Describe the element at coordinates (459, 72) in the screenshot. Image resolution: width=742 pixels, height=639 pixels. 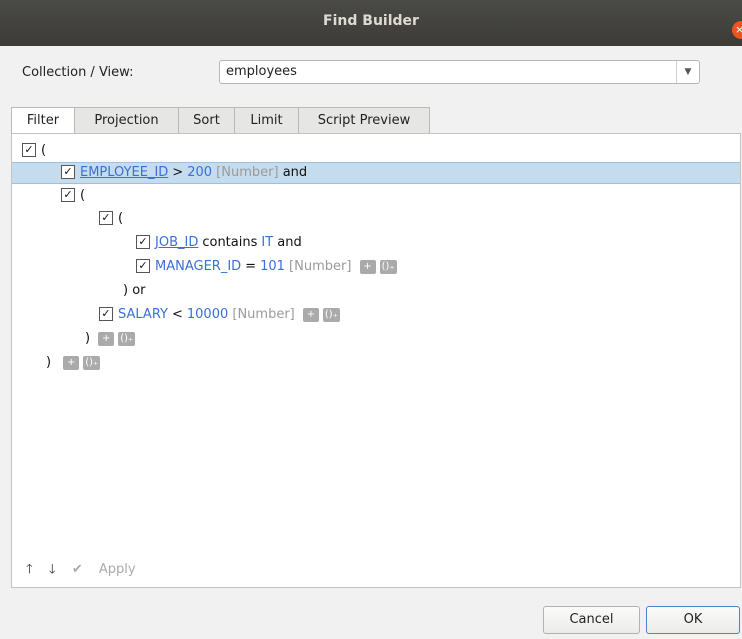
I see `collection-select: employees ▼` at that location.